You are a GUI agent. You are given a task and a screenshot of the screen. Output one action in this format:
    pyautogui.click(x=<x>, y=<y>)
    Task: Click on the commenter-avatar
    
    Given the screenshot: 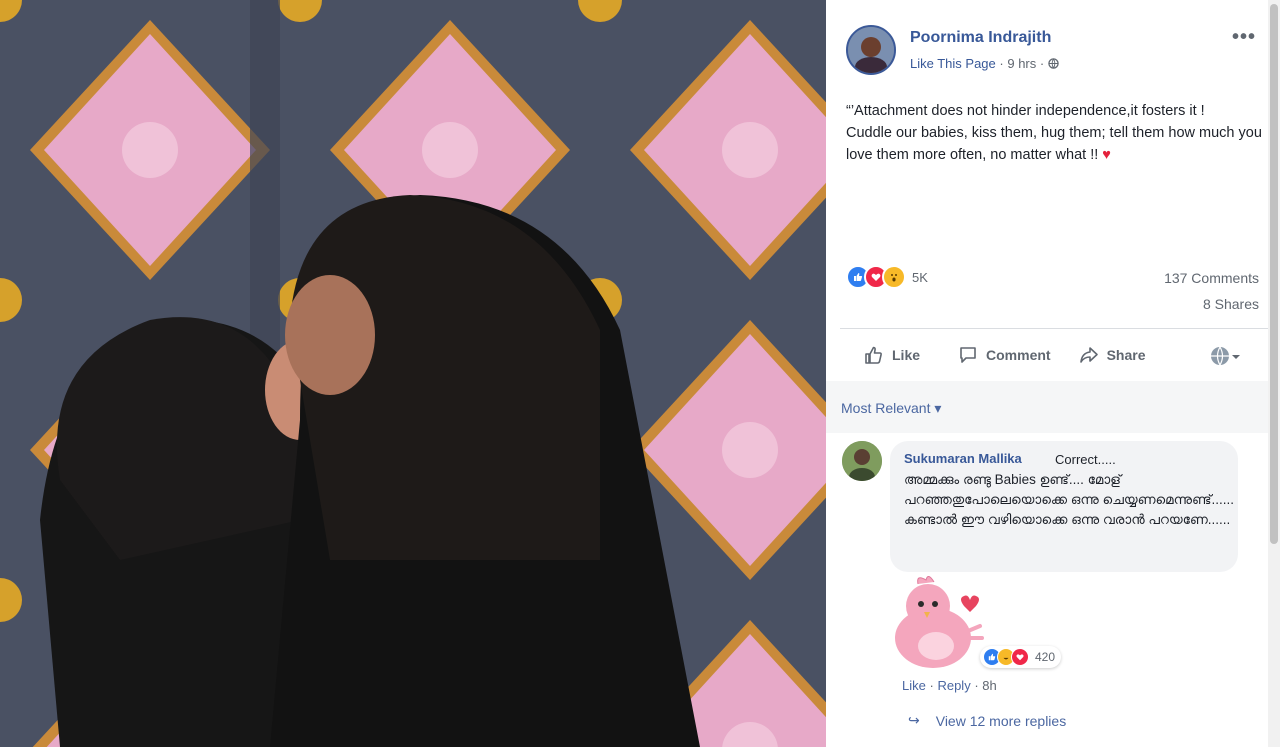 What is the action you would take?
    pyautogui.click(x=862, y=461)
    